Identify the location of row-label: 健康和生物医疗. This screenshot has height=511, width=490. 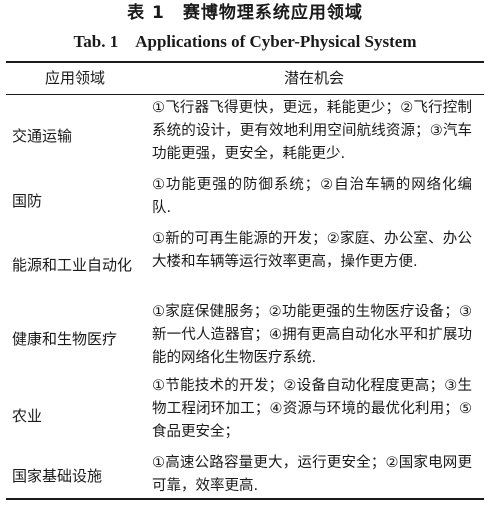
(65, 339).